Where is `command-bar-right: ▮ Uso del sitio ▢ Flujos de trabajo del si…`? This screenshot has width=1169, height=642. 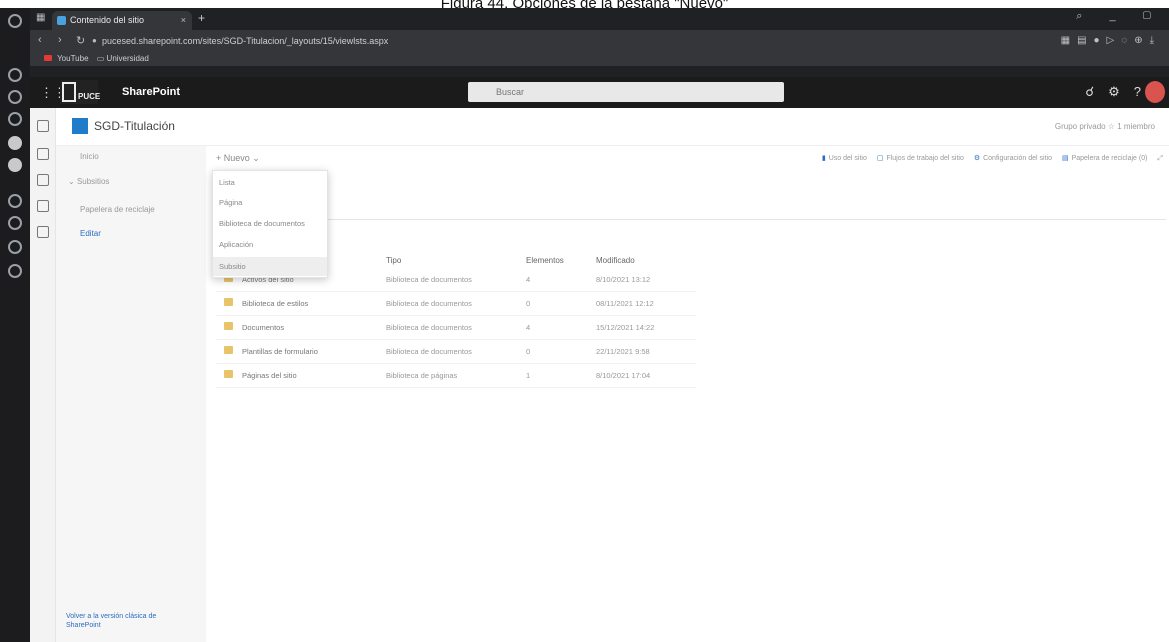
command-bar-right: ▮ Uso del sitio ▢ Flujos de trabajo del si… is located at coordinates (988, 158).